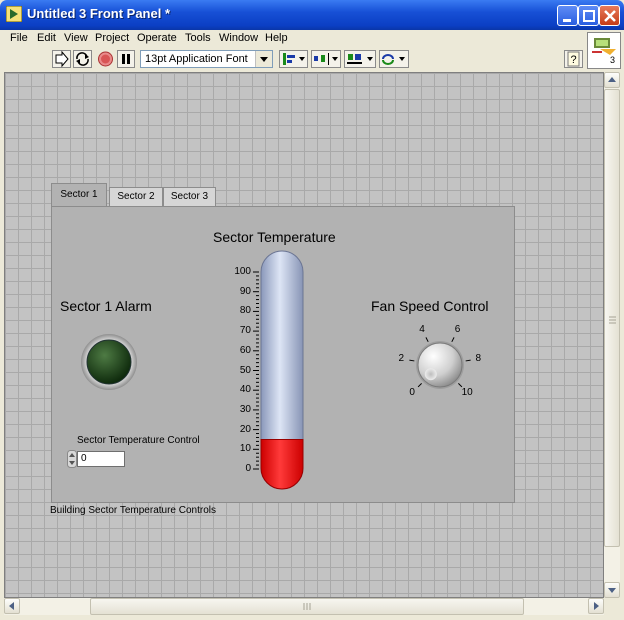 This screenshot has width=624, height=620. What do you see at coordinates (72, 459) in the screenshot?
I see `temp-control-increment-decrement` at bounding box center [72, 459].